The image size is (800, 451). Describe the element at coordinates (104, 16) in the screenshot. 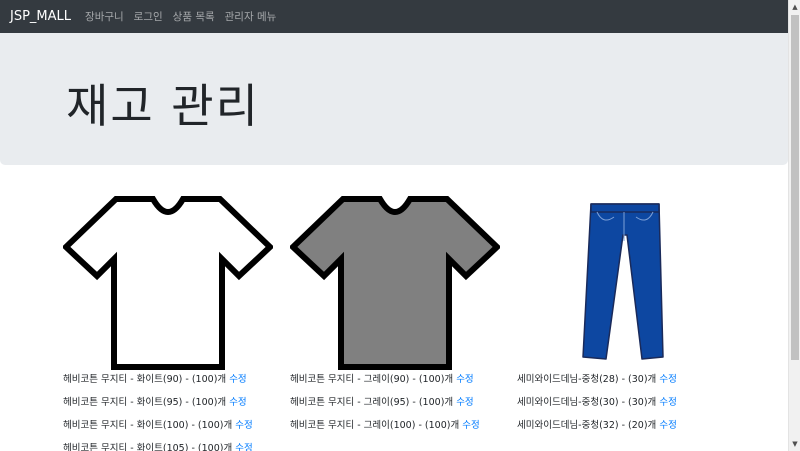

I see `nav-cart-link: 장바구니` at that location.